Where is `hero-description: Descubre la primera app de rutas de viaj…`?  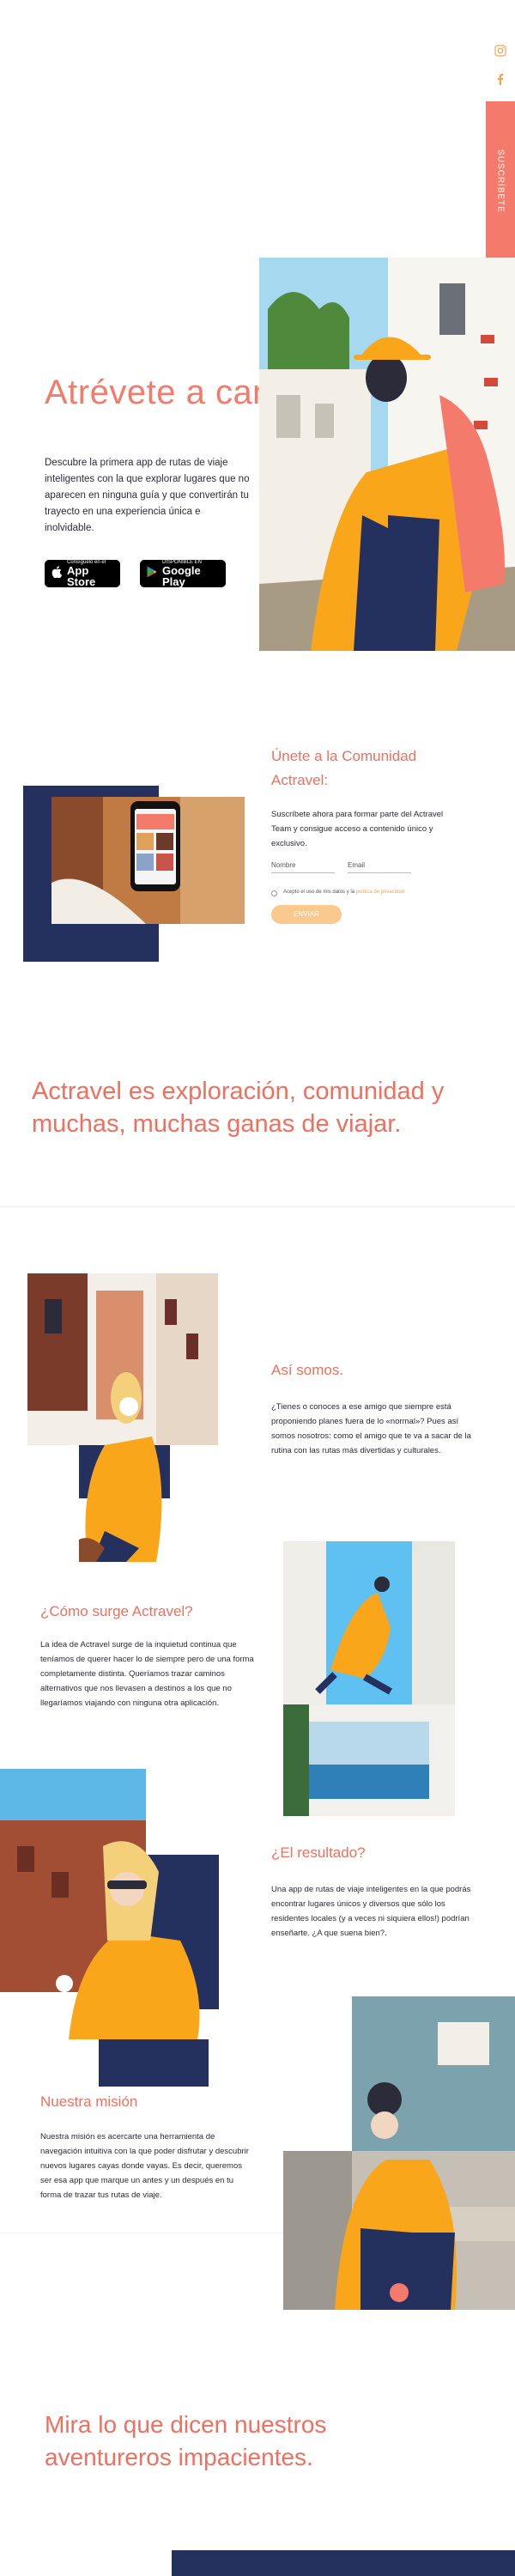 hero-description: Descubre la primera app de rutas de viaj… is located at coordinates (147, 496).